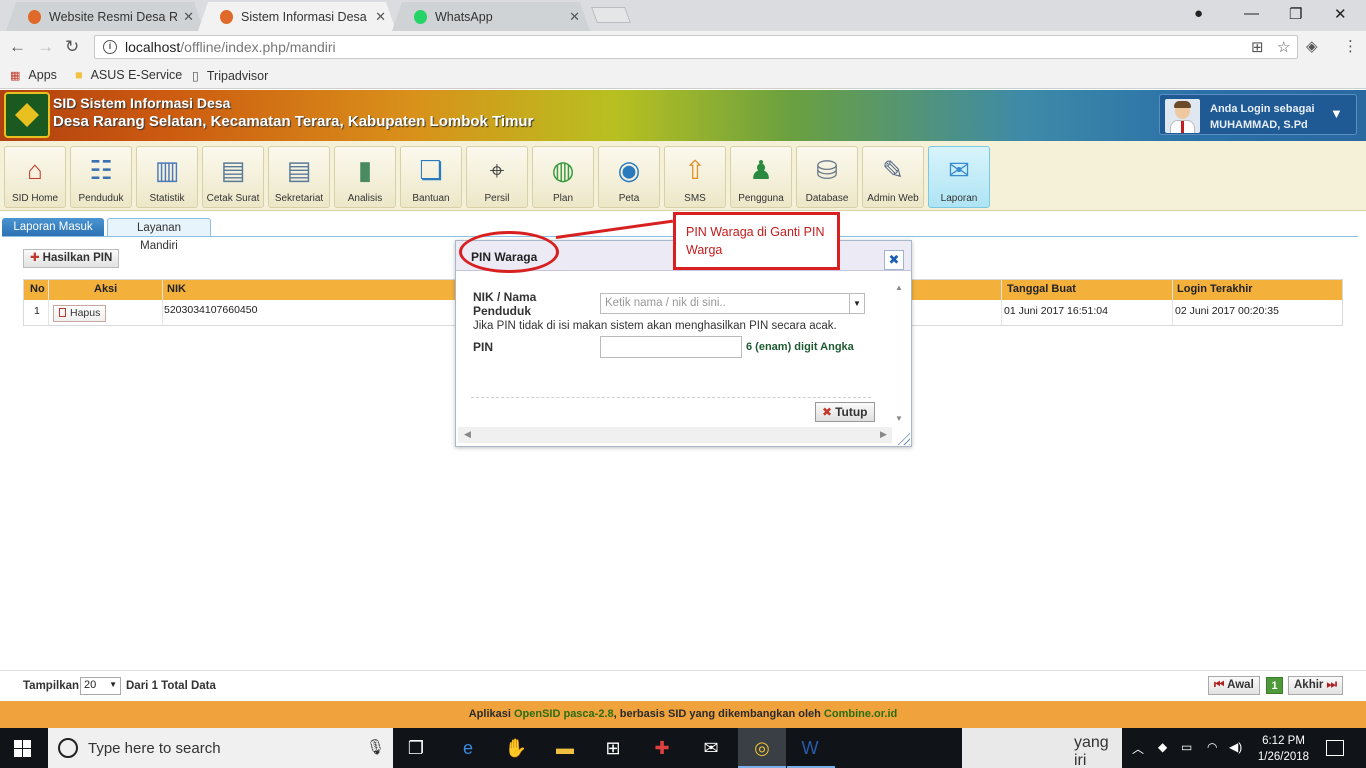 The width and height of the screenshot is (1366, 768). I want to click on gift-icon: ✚, so click(662, 748).